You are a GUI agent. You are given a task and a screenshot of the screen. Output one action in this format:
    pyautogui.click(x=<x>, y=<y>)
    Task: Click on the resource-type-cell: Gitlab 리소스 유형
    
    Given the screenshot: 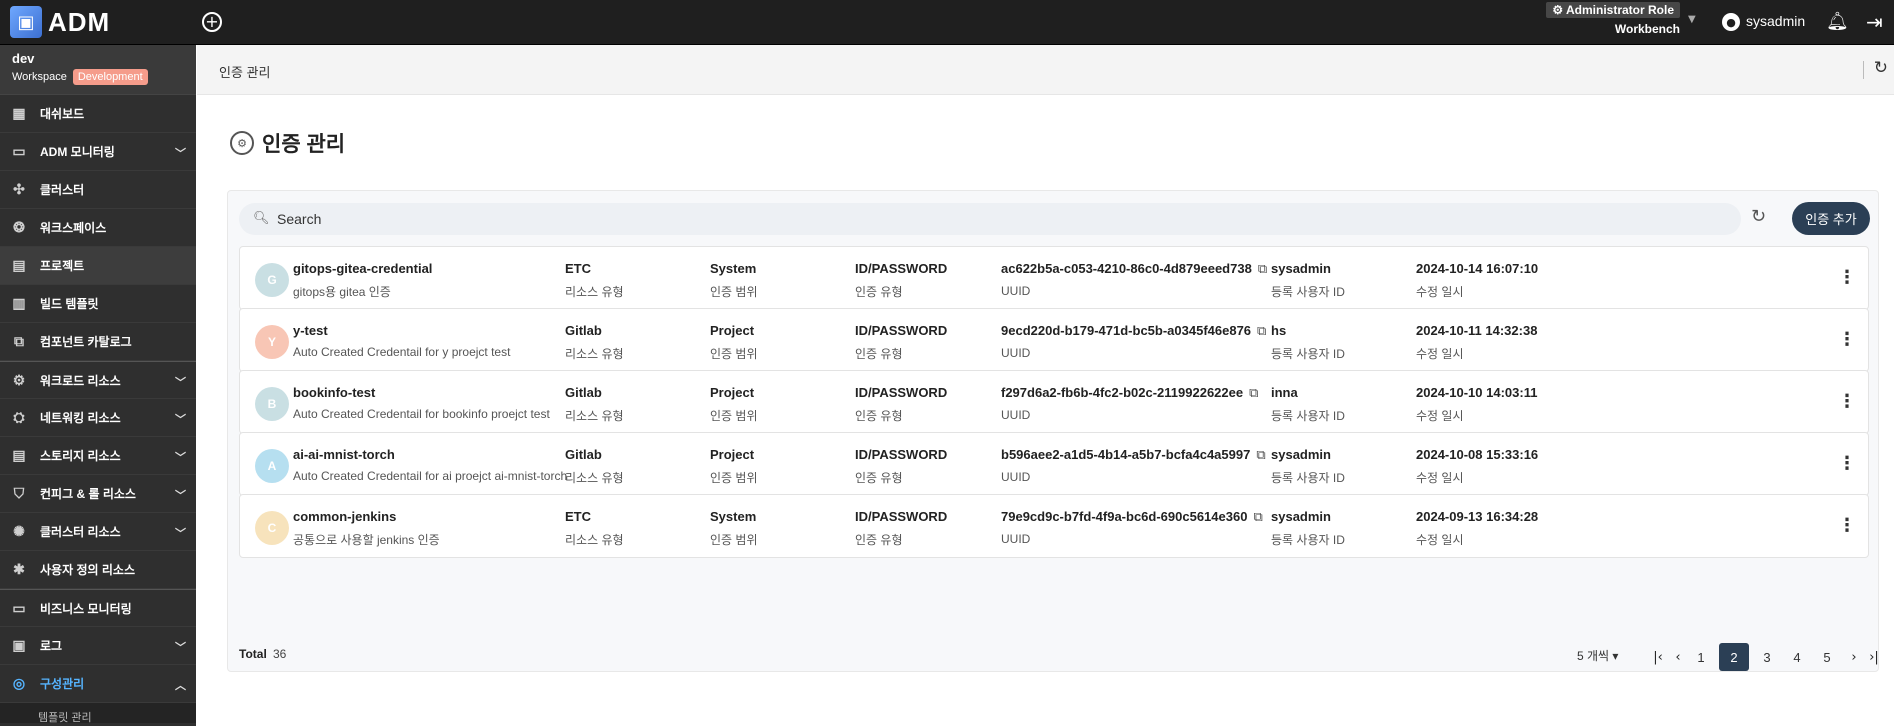 What is the action you would take?
    pyautogui.click(x=594, y=466)
    